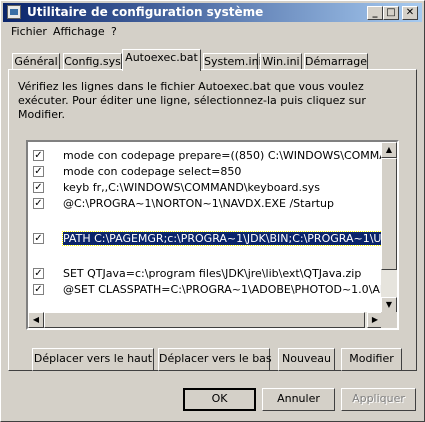 This screenshot has width=425, height=422. What do you see at coordinates (391, 13) in the screenshot?
I see `maximize-button: □` at bounding box center [391, 13].